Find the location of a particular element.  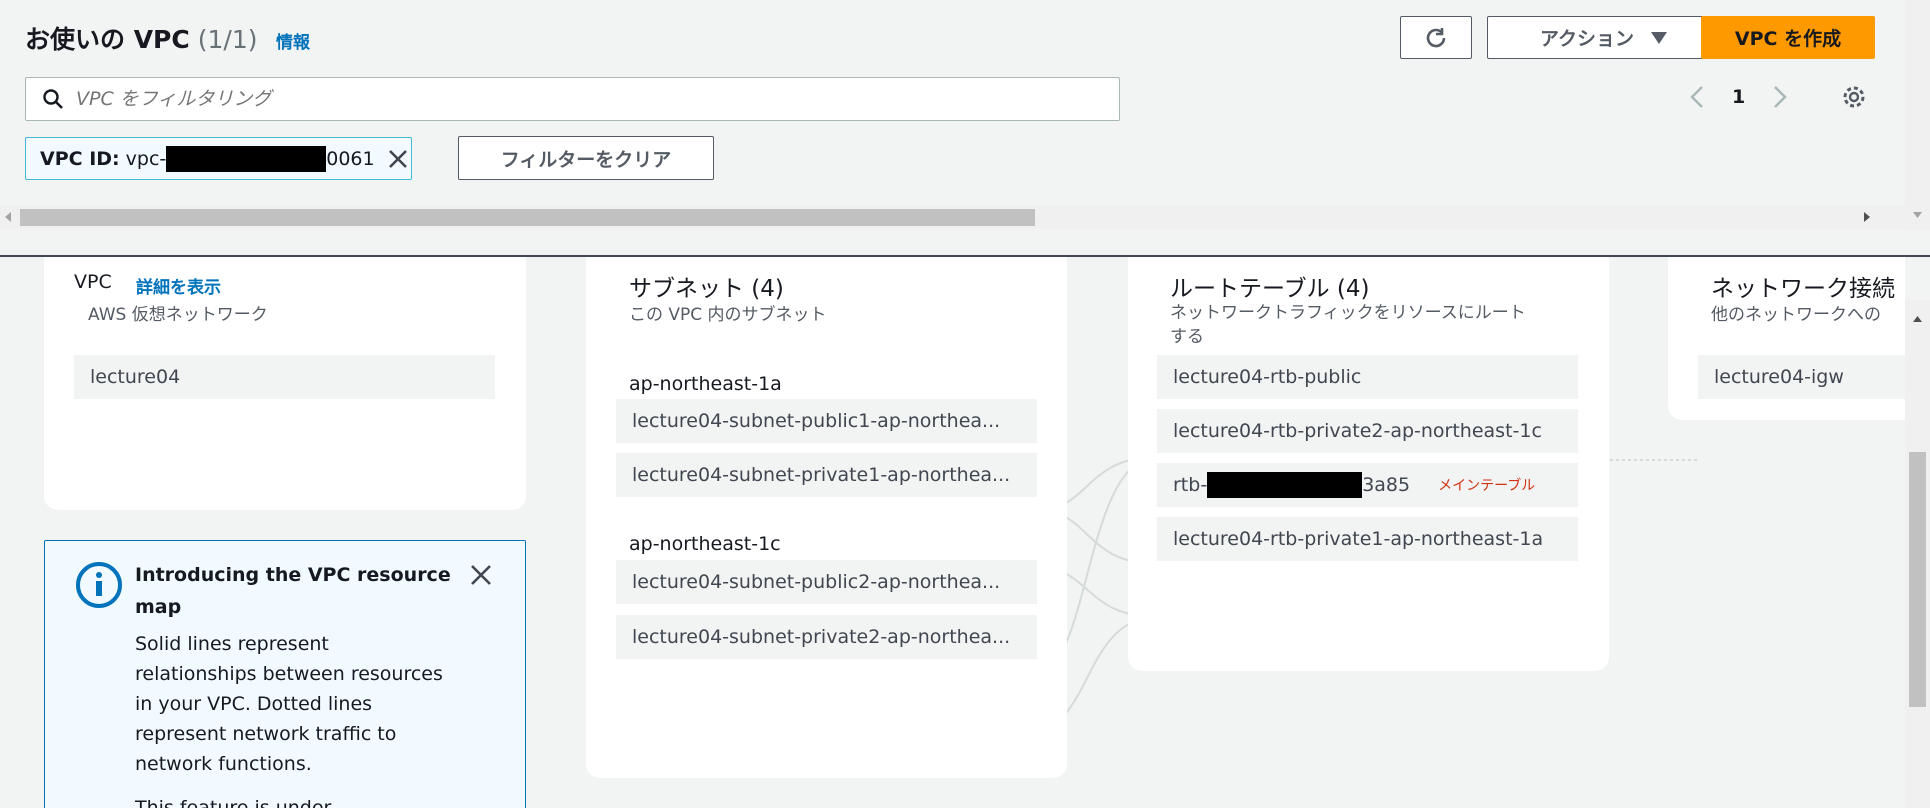

filter-chip-vpc-id: VPC ID: vpc- 0061 is located at coordinates (218, 158).